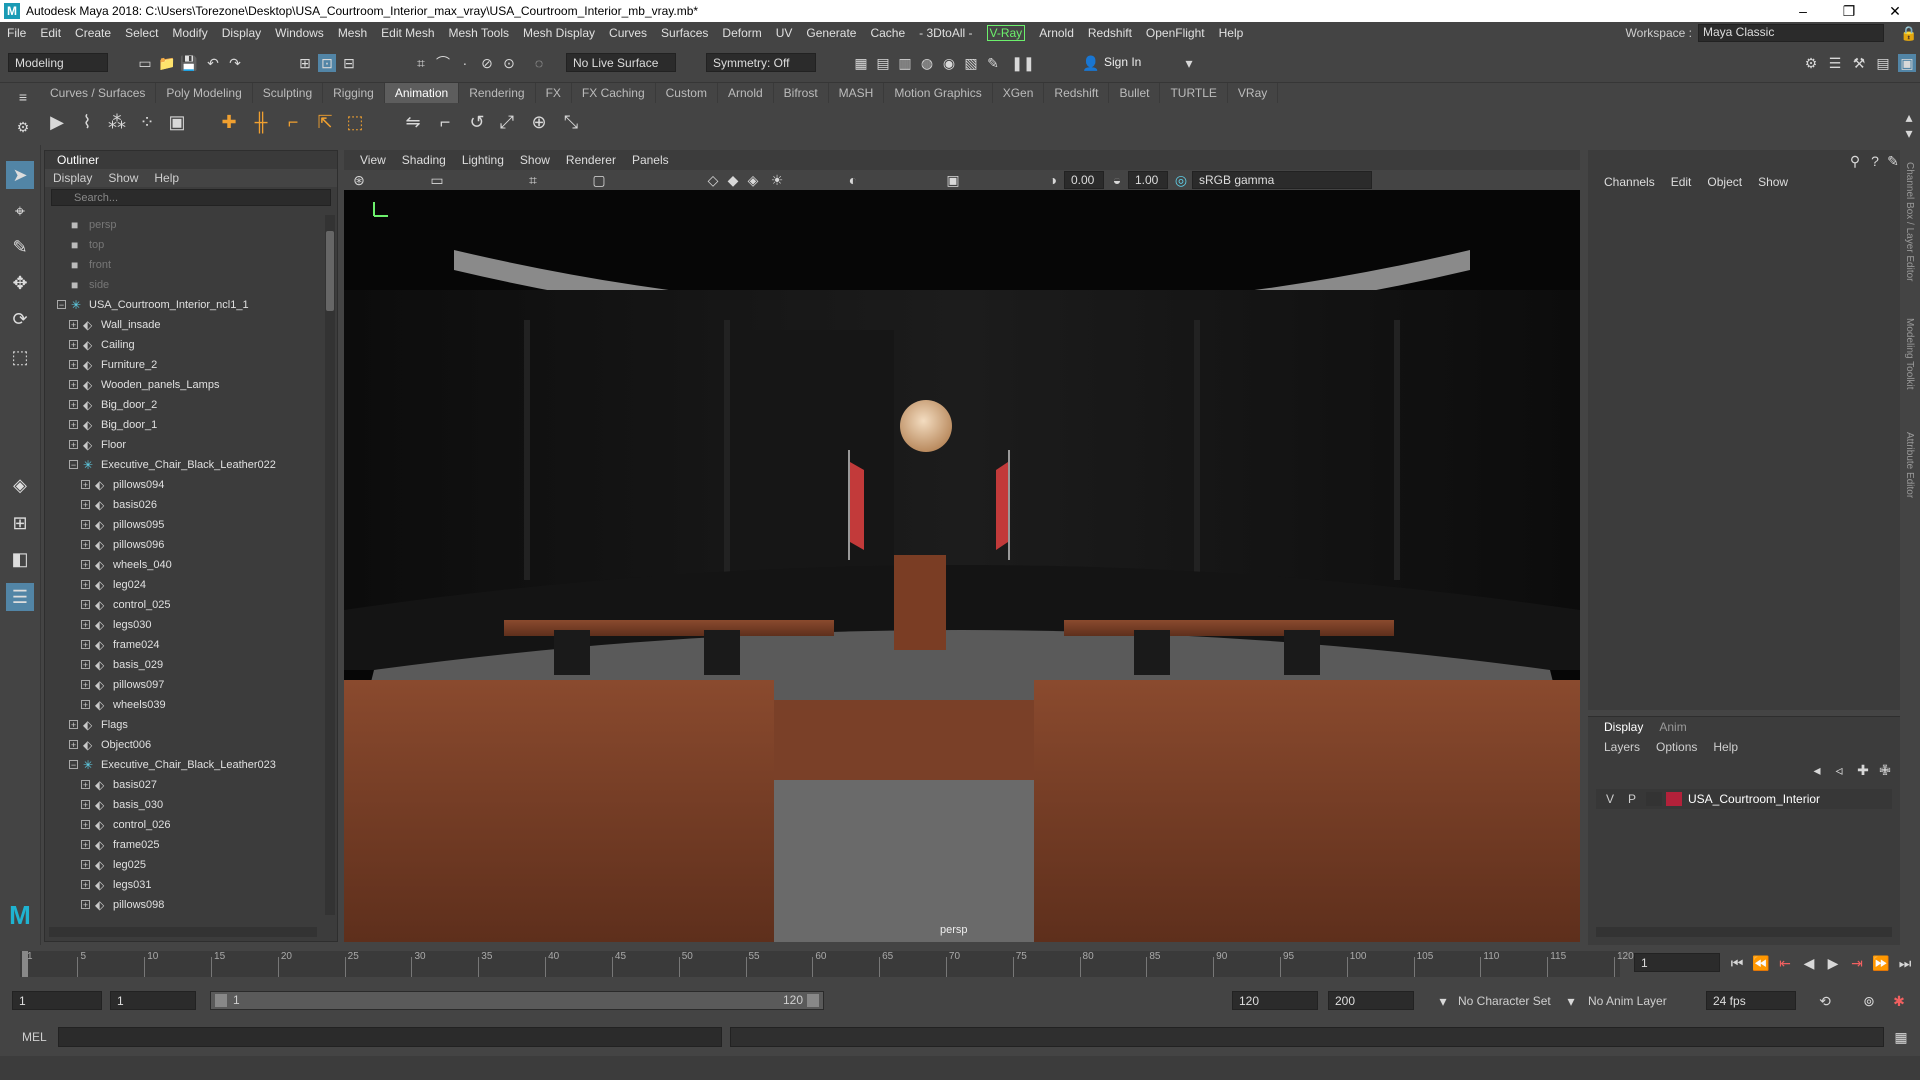  Describe the element at coordinates (73, 765) in the screenshot. I see `collapse-icon: −` at that location.